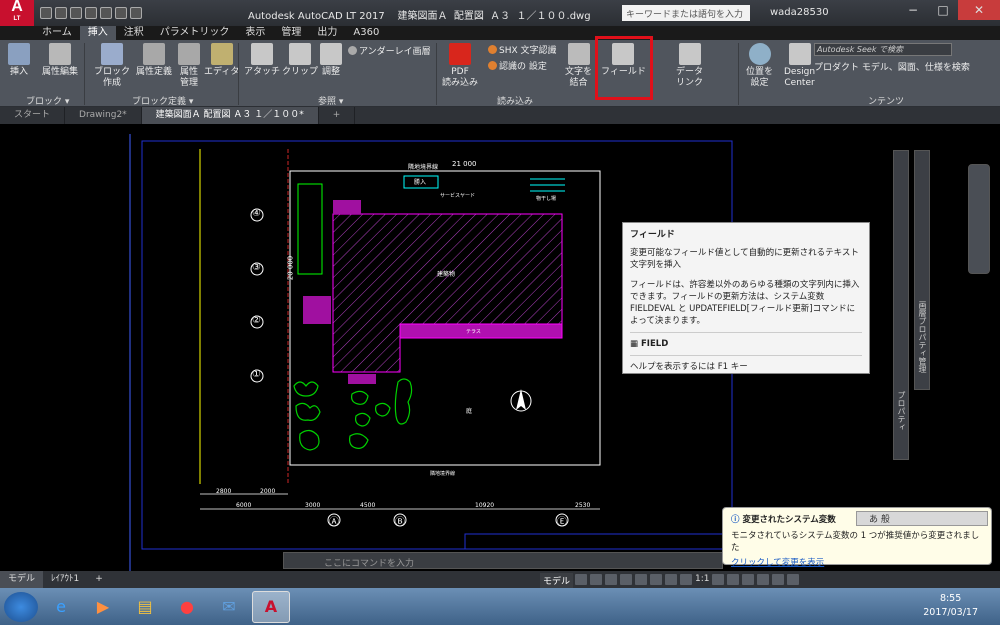  What do you see at coordinates (913, 10) in the screenshot?
I see `minimize-button: −` at bounding box center [913, 10].